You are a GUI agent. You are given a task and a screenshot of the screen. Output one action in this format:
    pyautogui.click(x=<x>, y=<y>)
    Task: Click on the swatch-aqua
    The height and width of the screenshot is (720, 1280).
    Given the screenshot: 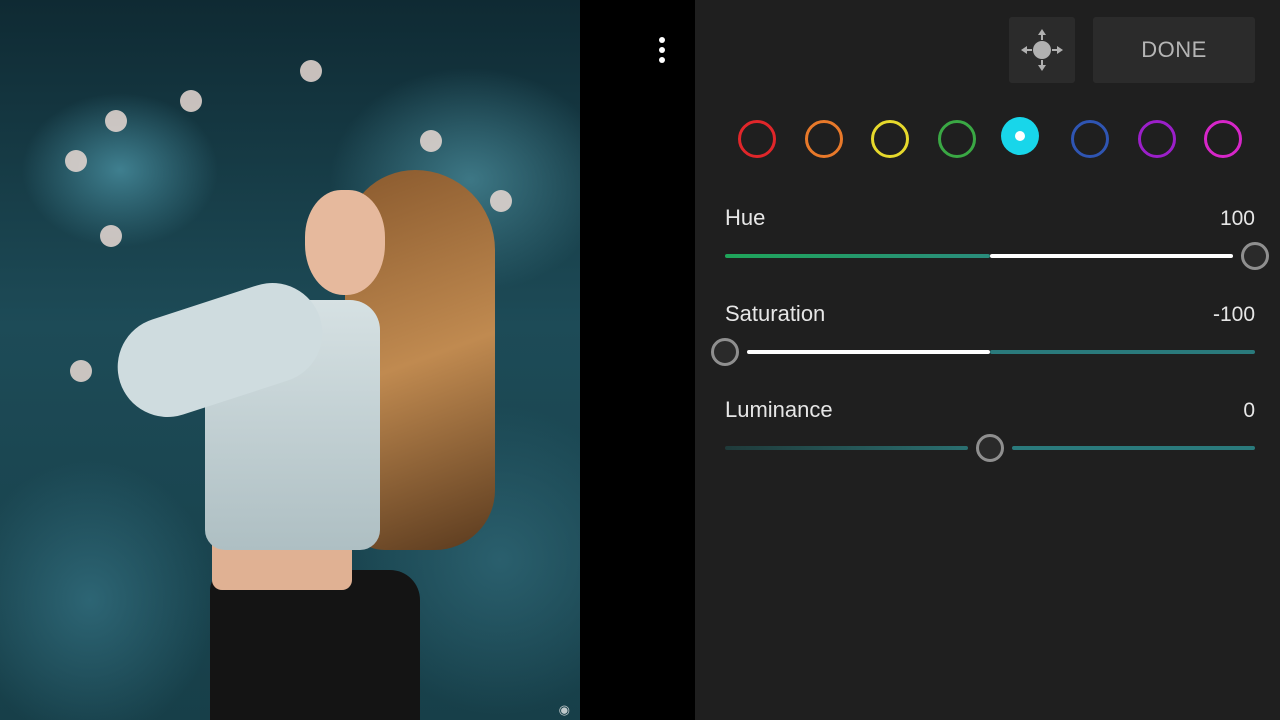 What is the action you would take?
    pyautogui.click(x=1020, y=136)
    